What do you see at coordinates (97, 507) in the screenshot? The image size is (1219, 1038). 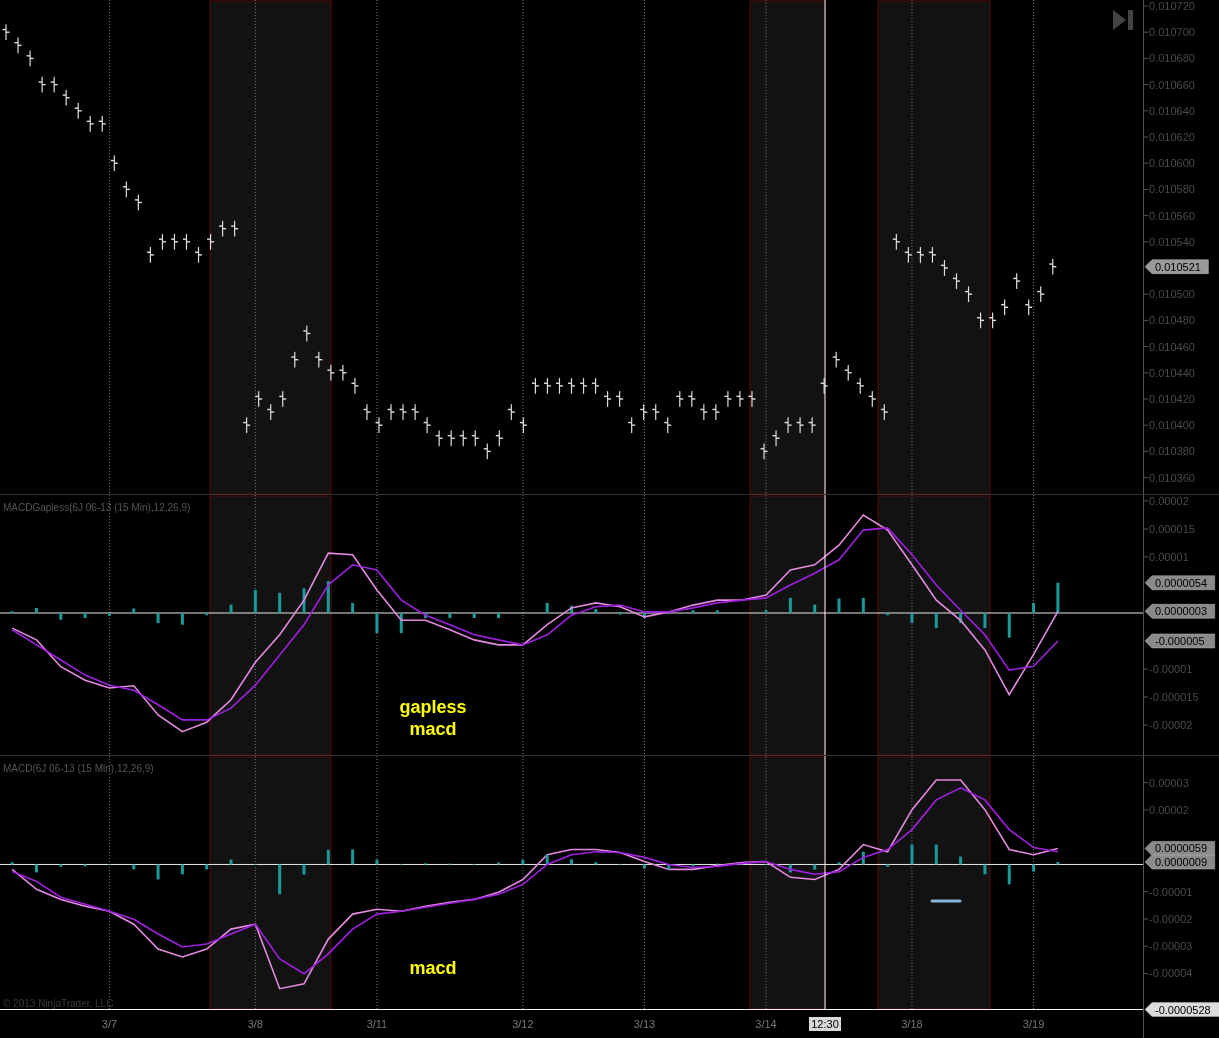 I see `indicator-title: MACDGapless(6J 06-13 (15 Min),12,26,9)` at bounding box center [97, 507].